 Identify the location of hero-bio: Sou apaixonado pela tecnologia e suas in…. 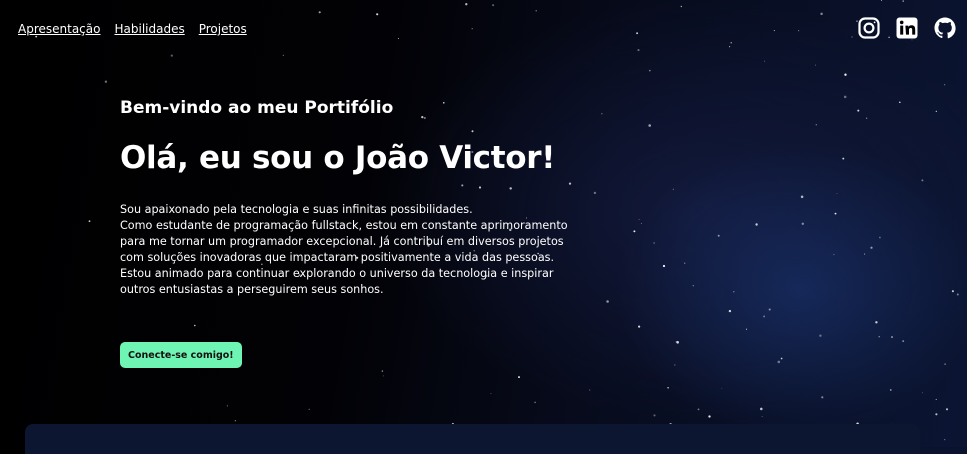
(344, 250).